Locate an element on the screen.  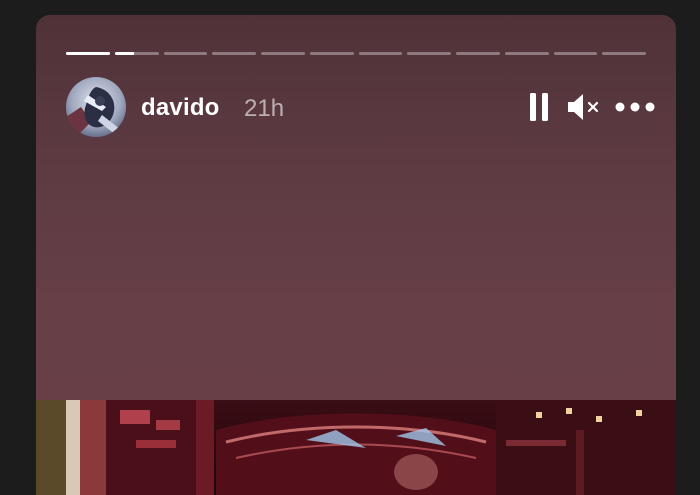
avatar is located at coordinates (96, 107).